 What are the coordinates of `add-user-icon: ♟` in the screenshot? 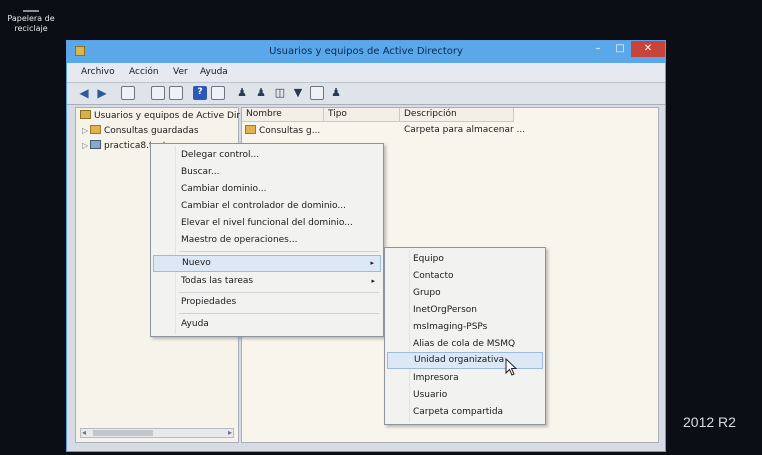 It's located at (242, 93).